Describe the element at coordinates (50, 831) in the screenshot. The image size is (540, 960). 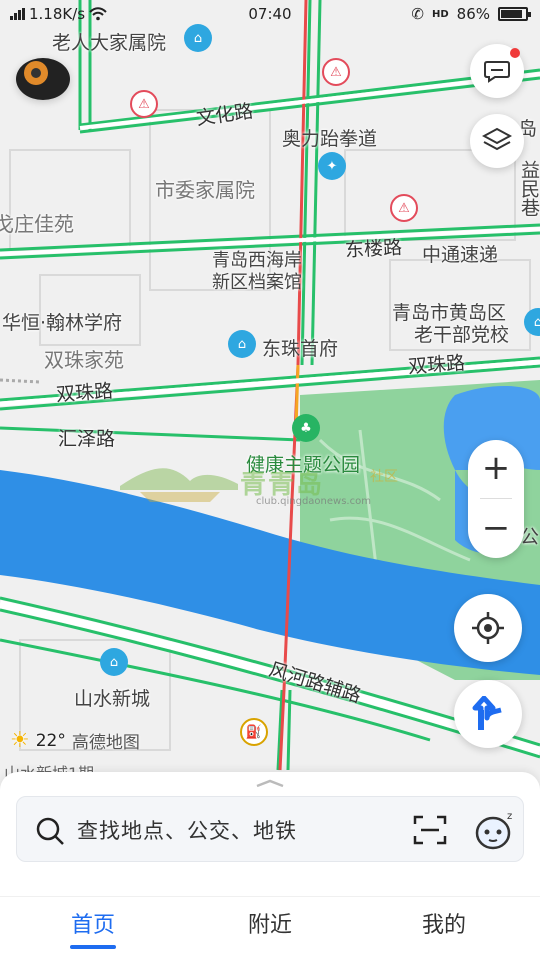
I see `search-icon` at that location.